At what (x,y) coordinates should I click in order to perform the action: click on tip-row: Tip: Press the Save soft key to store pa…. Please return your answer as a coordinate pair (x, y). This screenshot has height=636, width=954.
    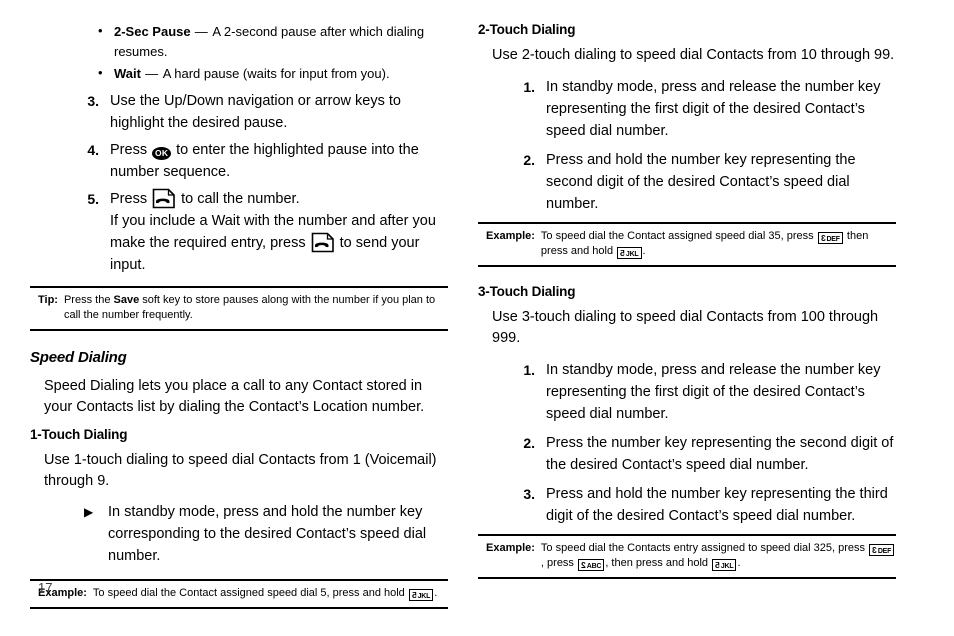
    Looking at the image, I should click on (239, 308).